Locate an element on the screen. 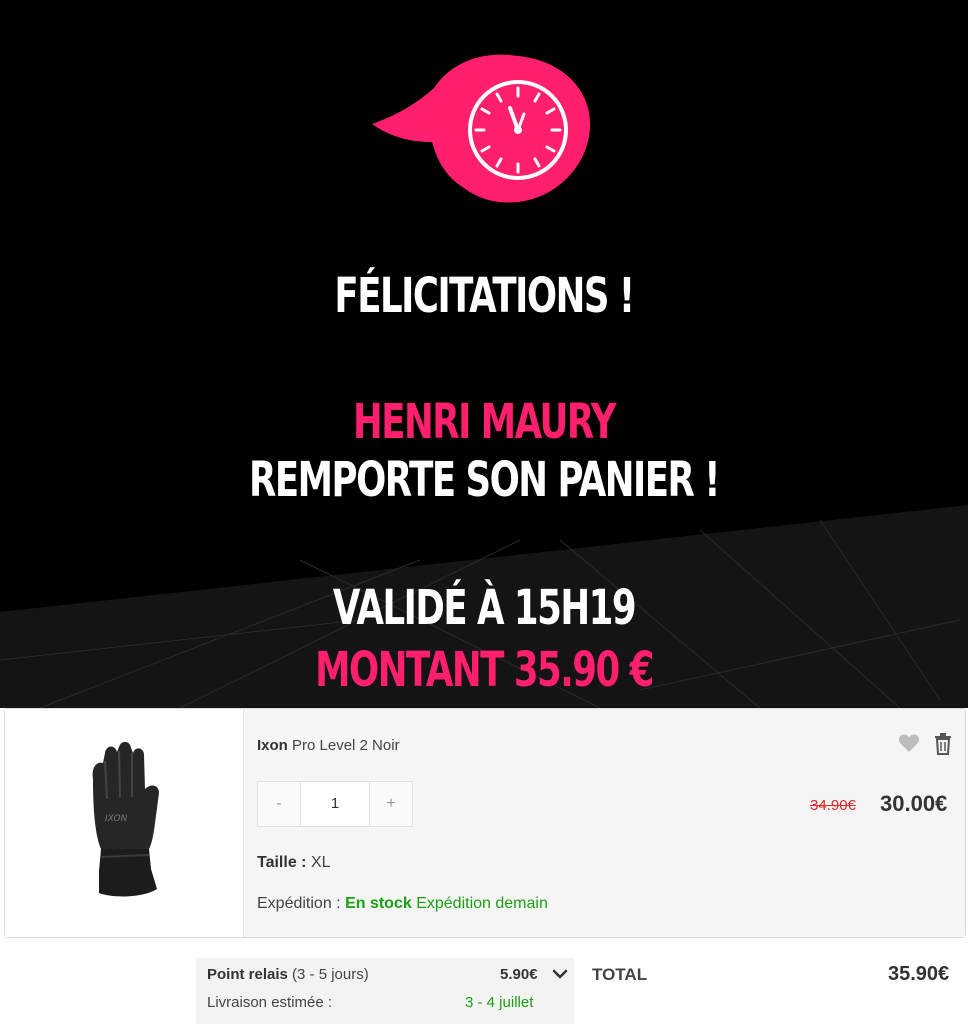 The image size is (968, 1024). delivery-price: 5.90€ is located at coordinates (519, 974).